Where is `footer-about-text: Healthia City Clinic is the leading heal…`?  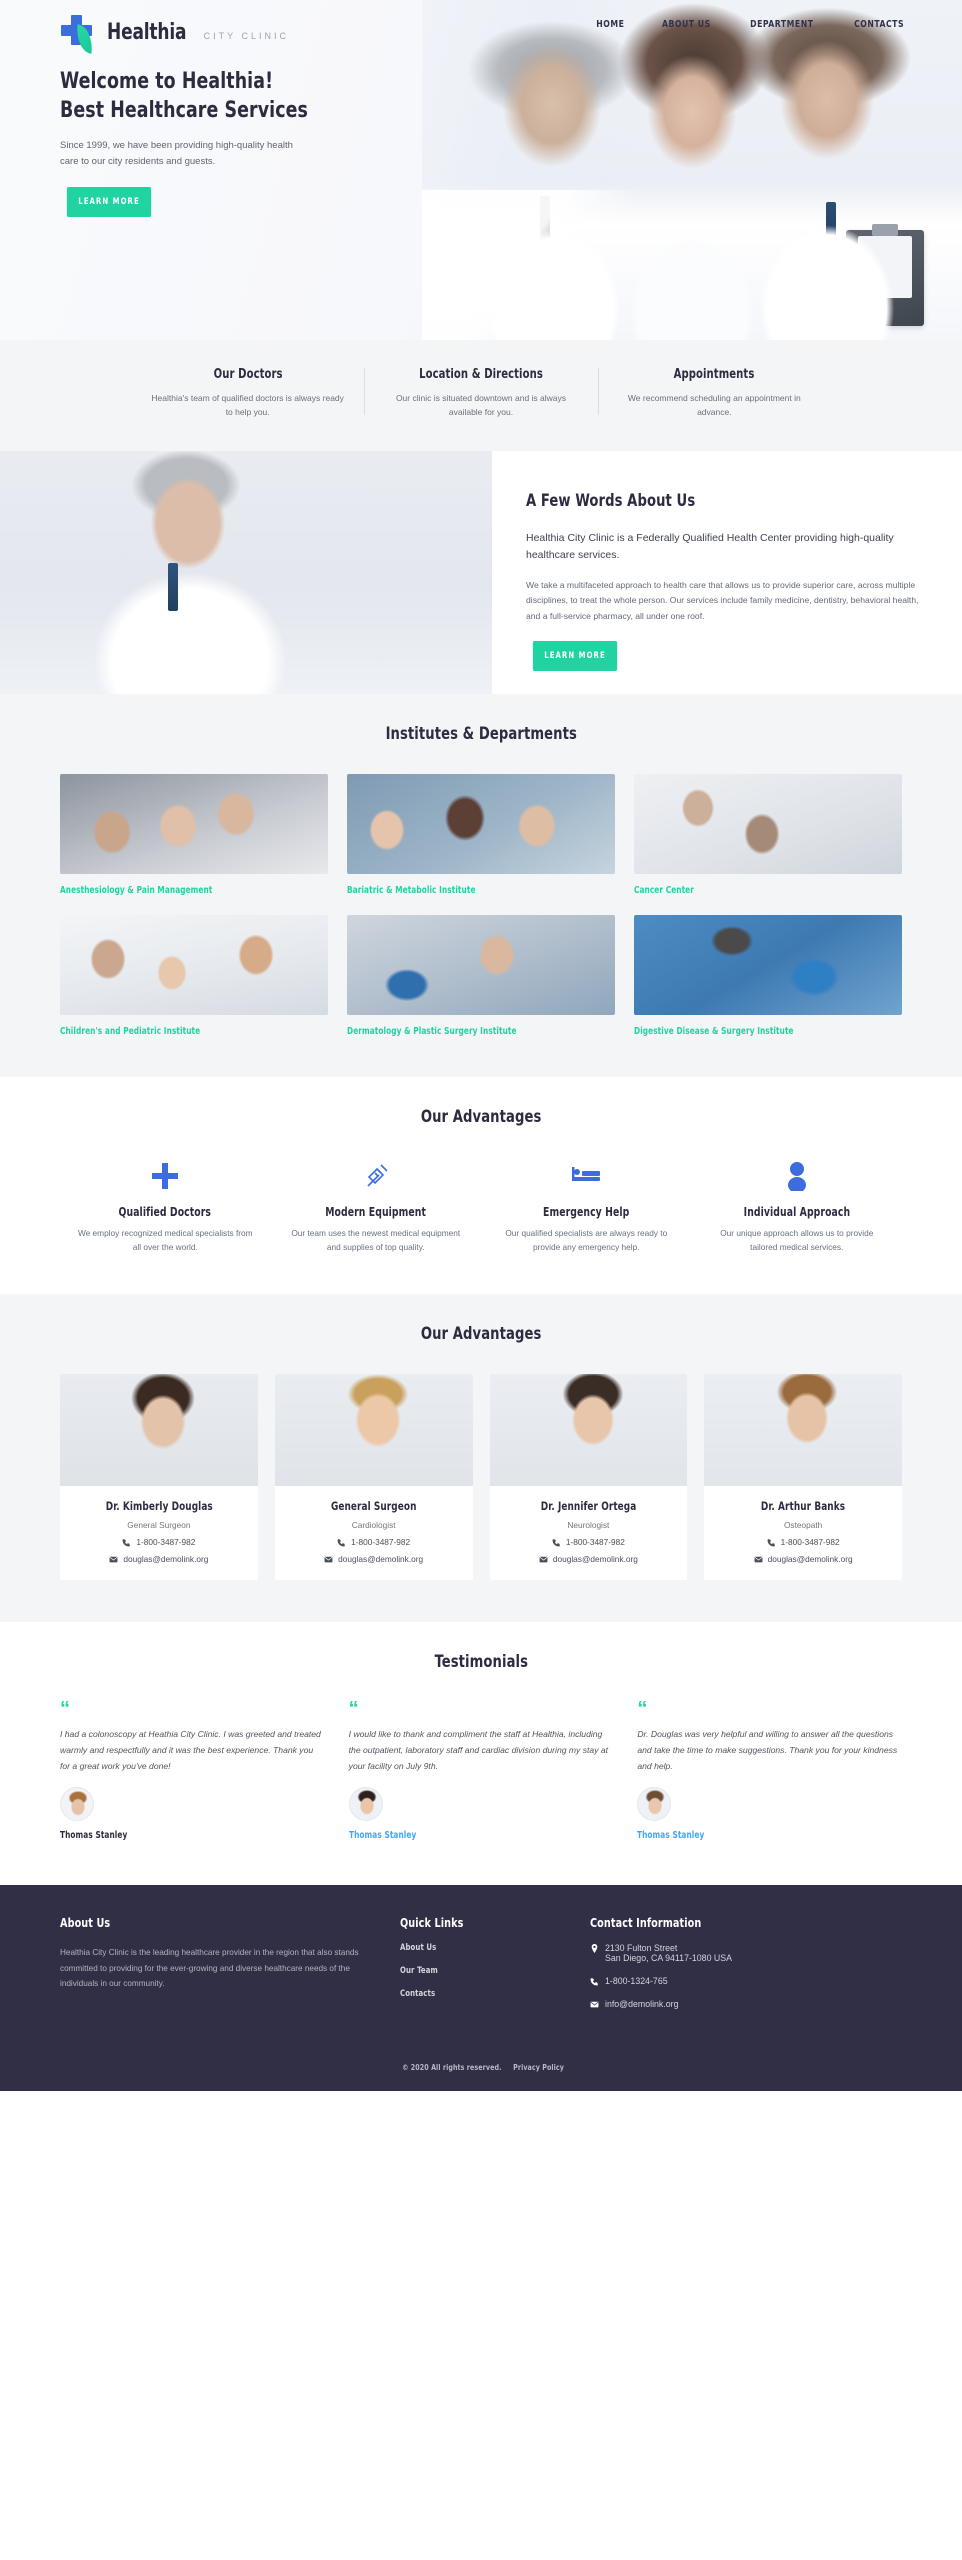
footer-about-text: Healthia City Clinic is the leading heal… is located at coordinates (209, 1968).